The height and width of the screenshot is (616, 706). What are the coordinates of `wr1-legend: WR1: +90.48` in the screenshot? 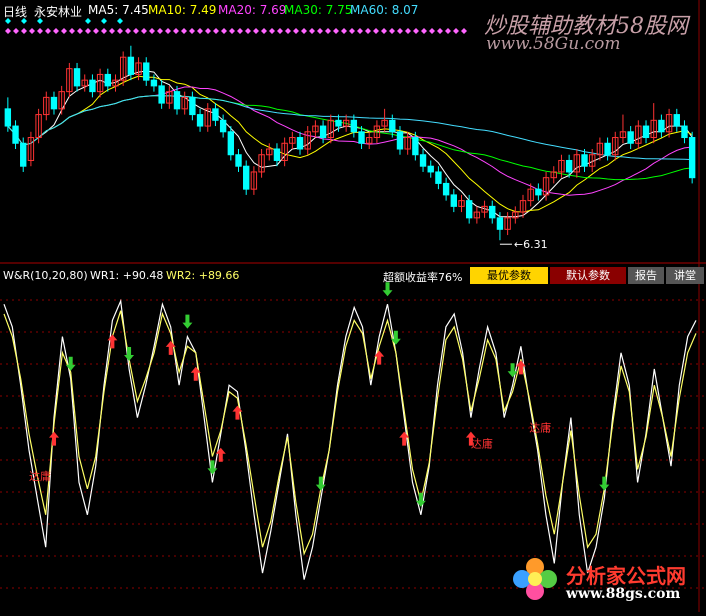 It's located at (127, 275).